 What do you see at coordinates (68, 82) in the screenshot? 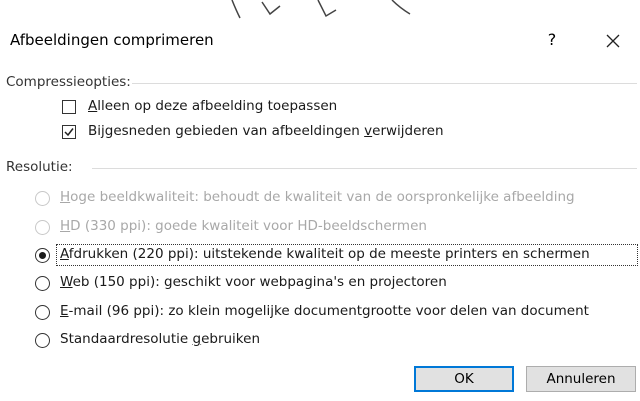
I see `compression-heading: Compressieopties:` at bounding box center [68, 82].